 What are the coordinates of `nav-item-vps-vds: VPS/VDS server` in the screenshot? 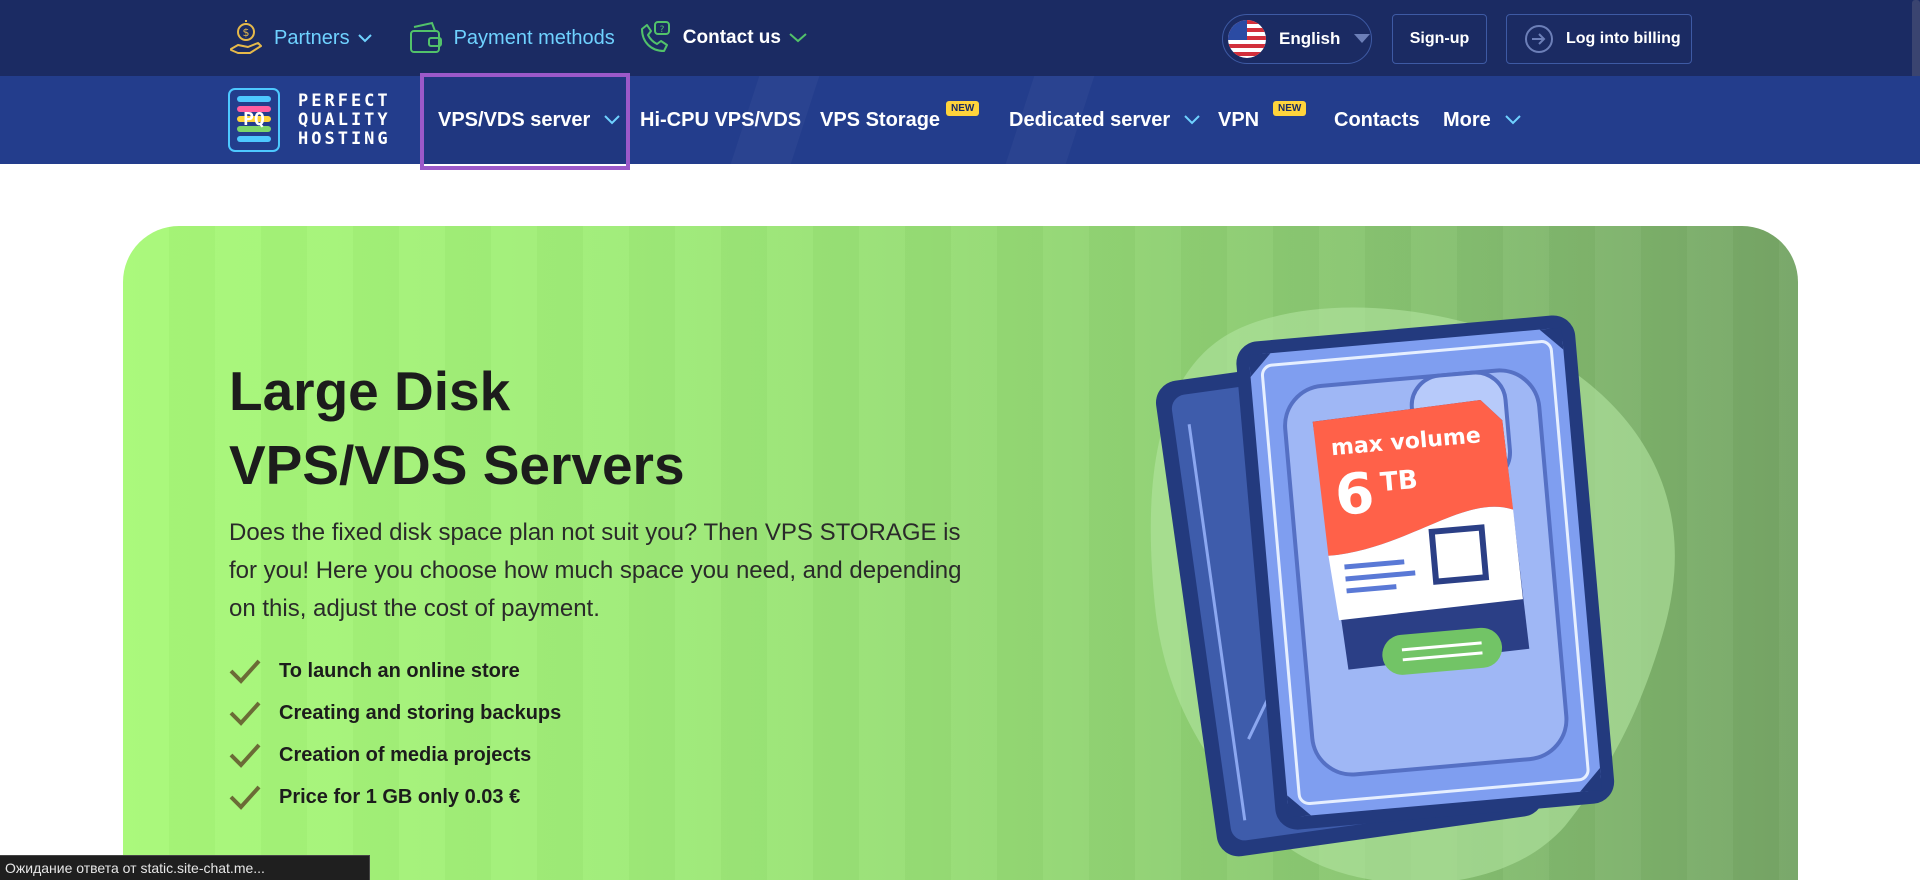 It's located at (525, 120).